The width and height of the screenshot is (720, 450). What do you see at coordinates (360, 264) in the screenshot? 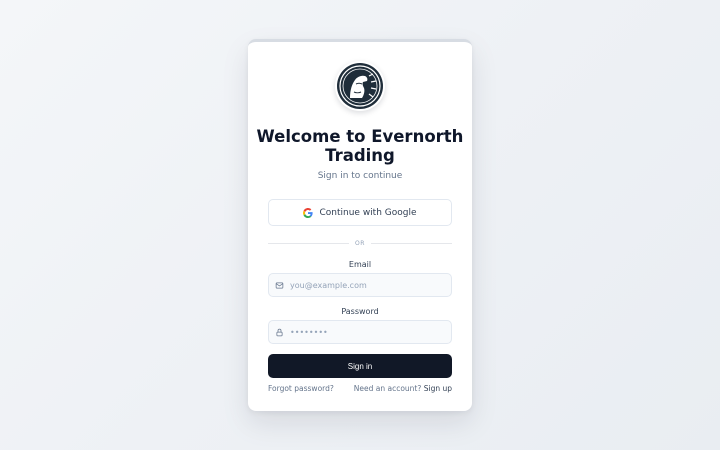
I see `email-label: Email` at bounding box center [360, 264].